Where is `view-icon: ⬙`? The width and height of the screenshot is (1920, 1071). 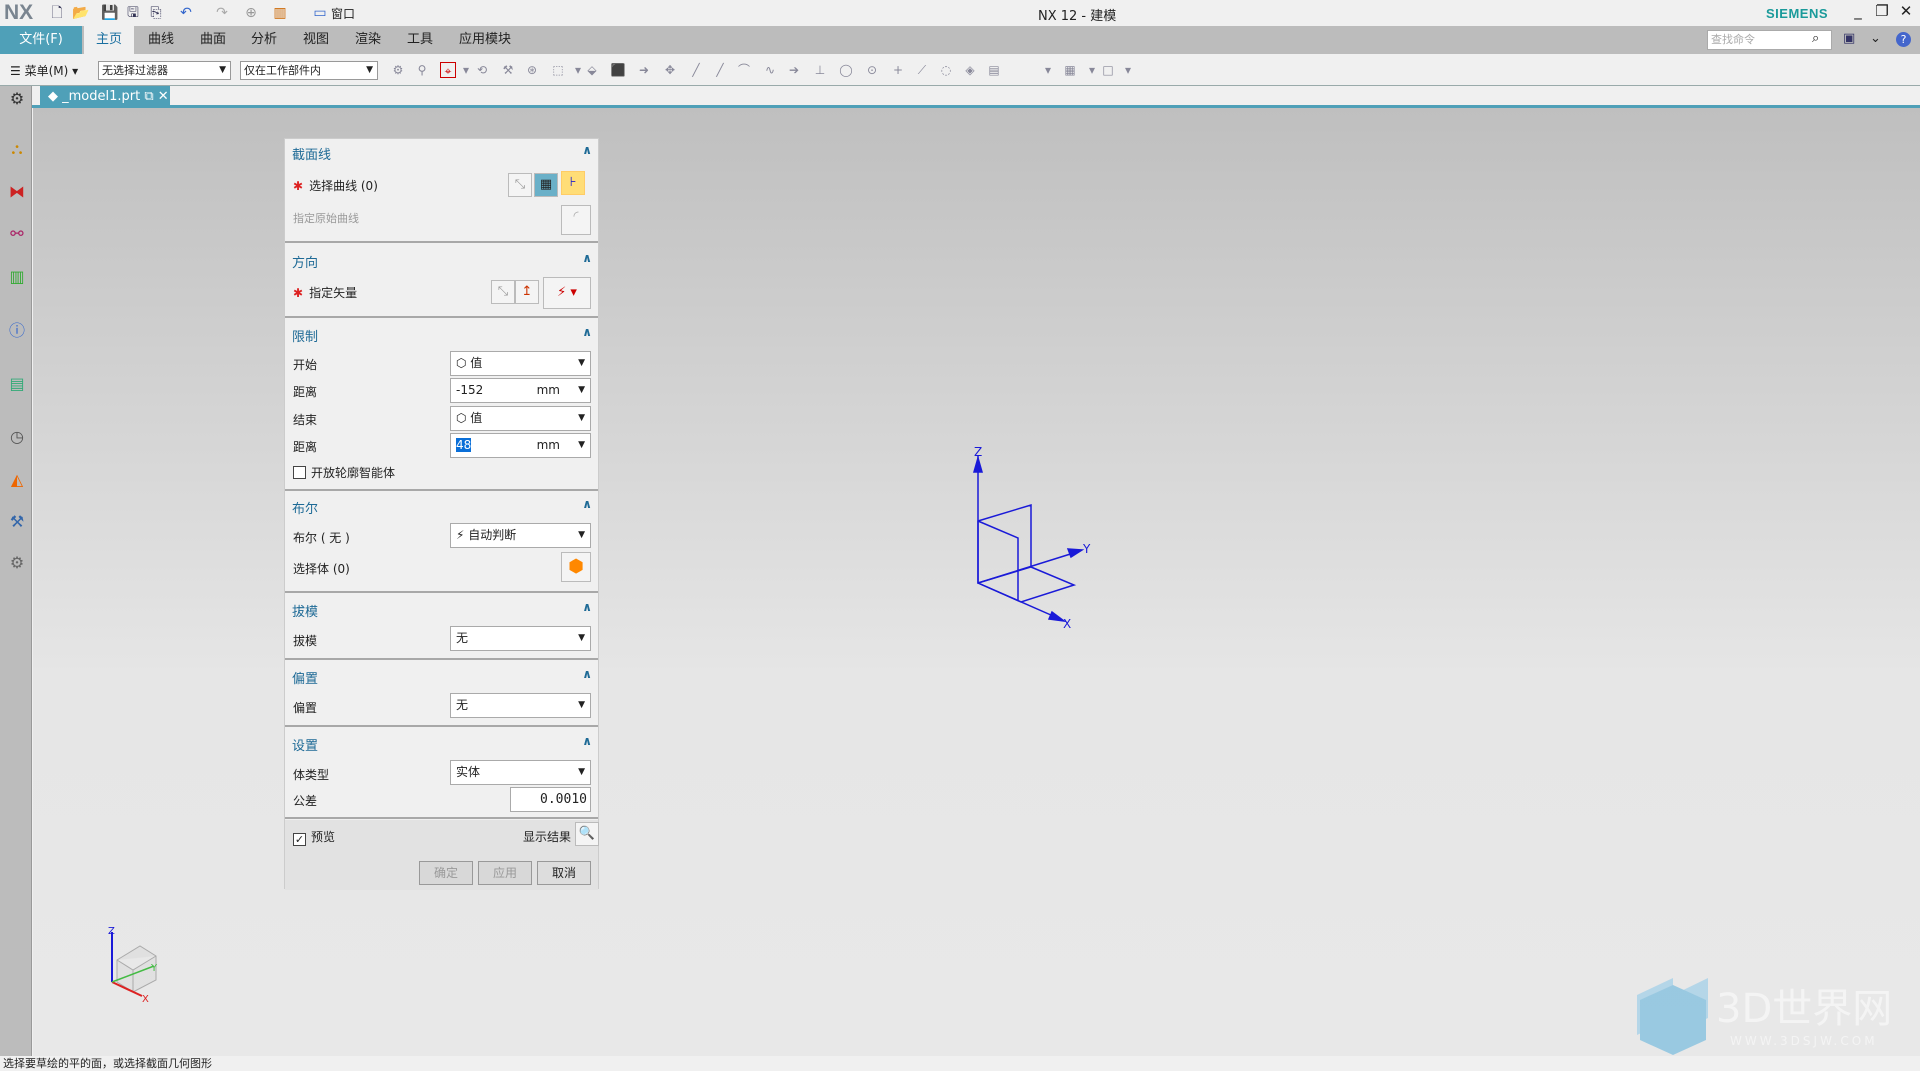
view-icon: ⬙ is located at coordinates (592, 70).